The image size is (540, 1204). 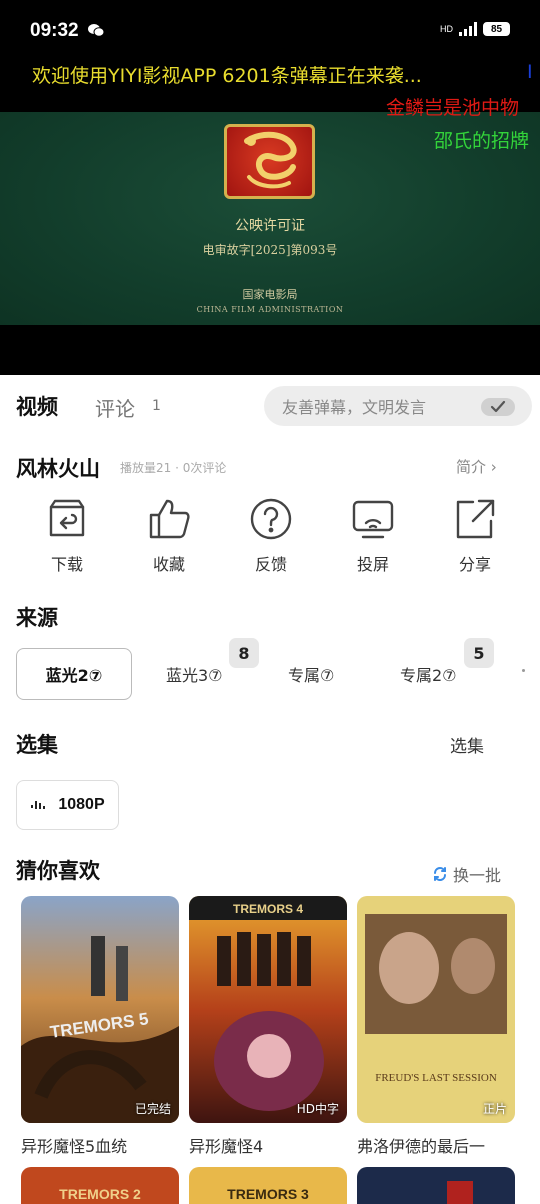 I want to click on tab-video: 视频, so click(x=37, y=406).